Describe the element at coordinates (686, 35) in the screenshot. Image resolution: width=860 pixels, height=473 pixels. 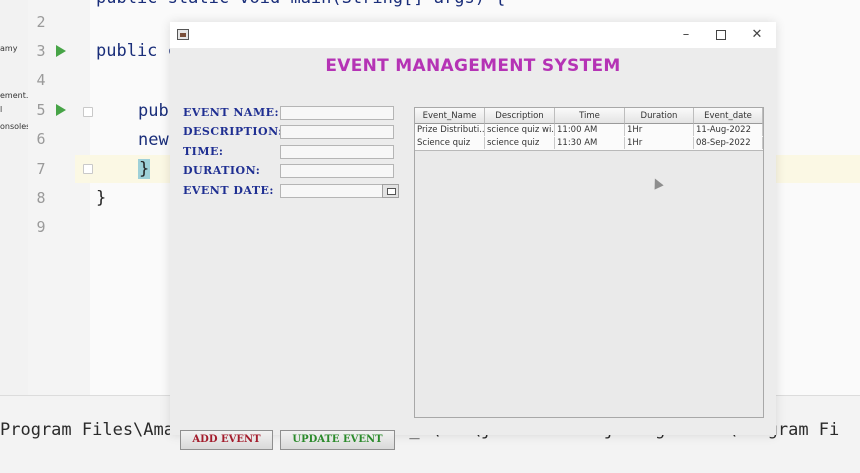
I see `minimize-button: –` at that location.